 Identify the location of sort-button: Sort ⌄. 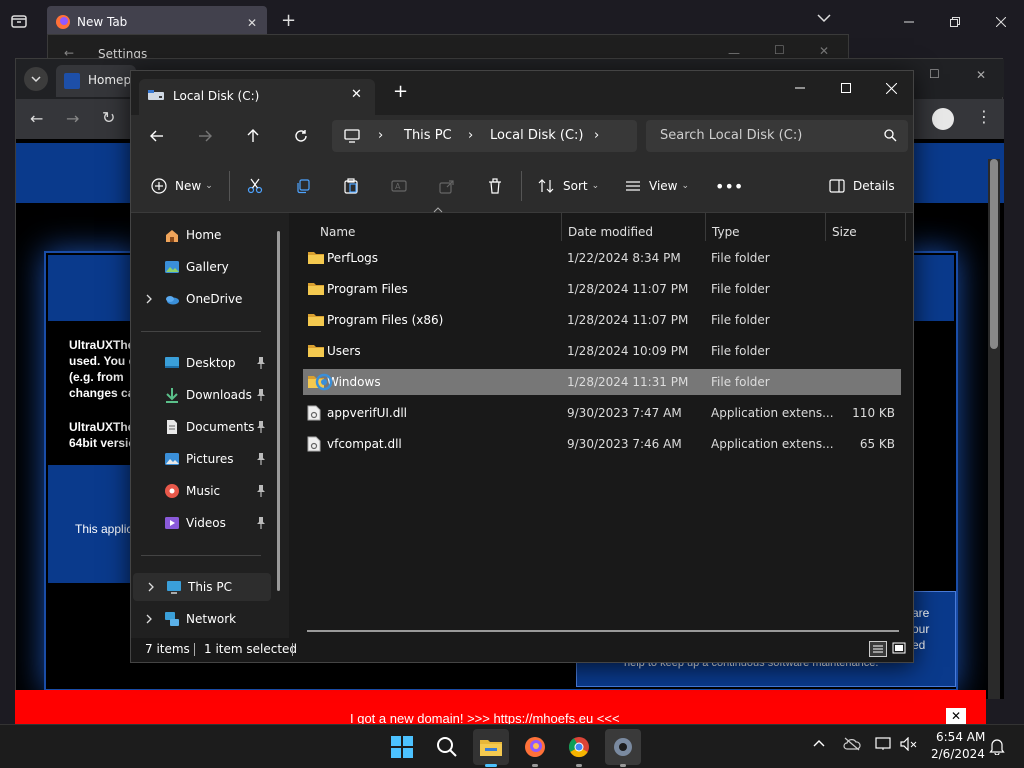
(568, 186).